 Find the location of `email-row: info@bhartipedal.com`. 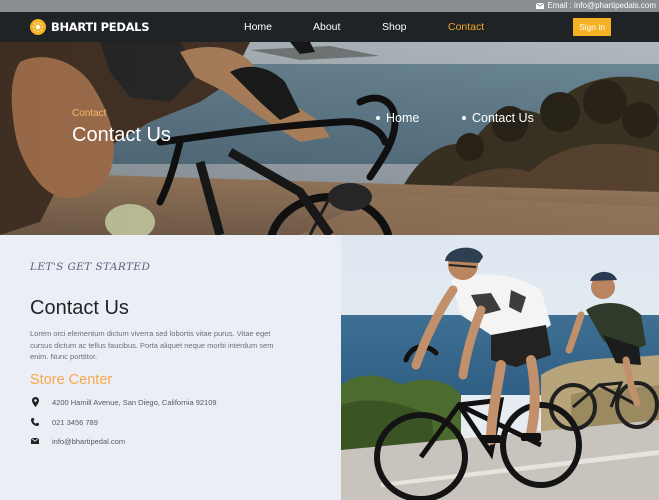

email-row: info@bhartipedal.com is located at coordinates (77, 441).